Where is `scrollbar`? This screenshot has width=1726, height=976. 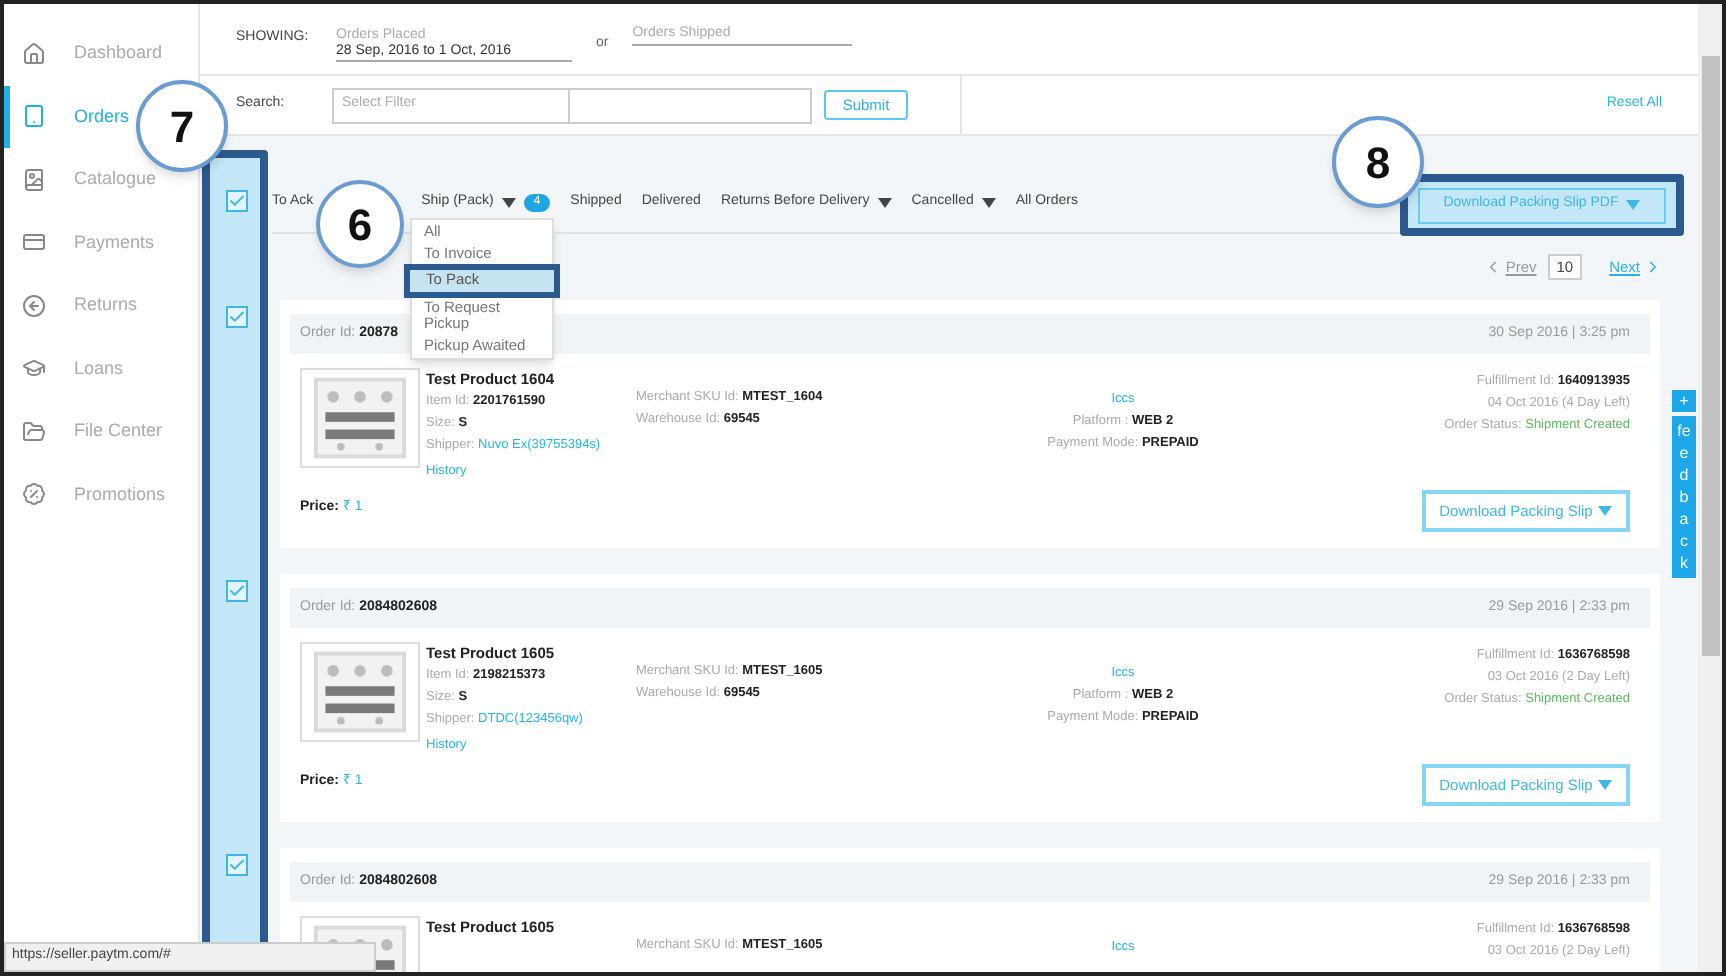
scrollbar is located at coordinates (1710, 488).